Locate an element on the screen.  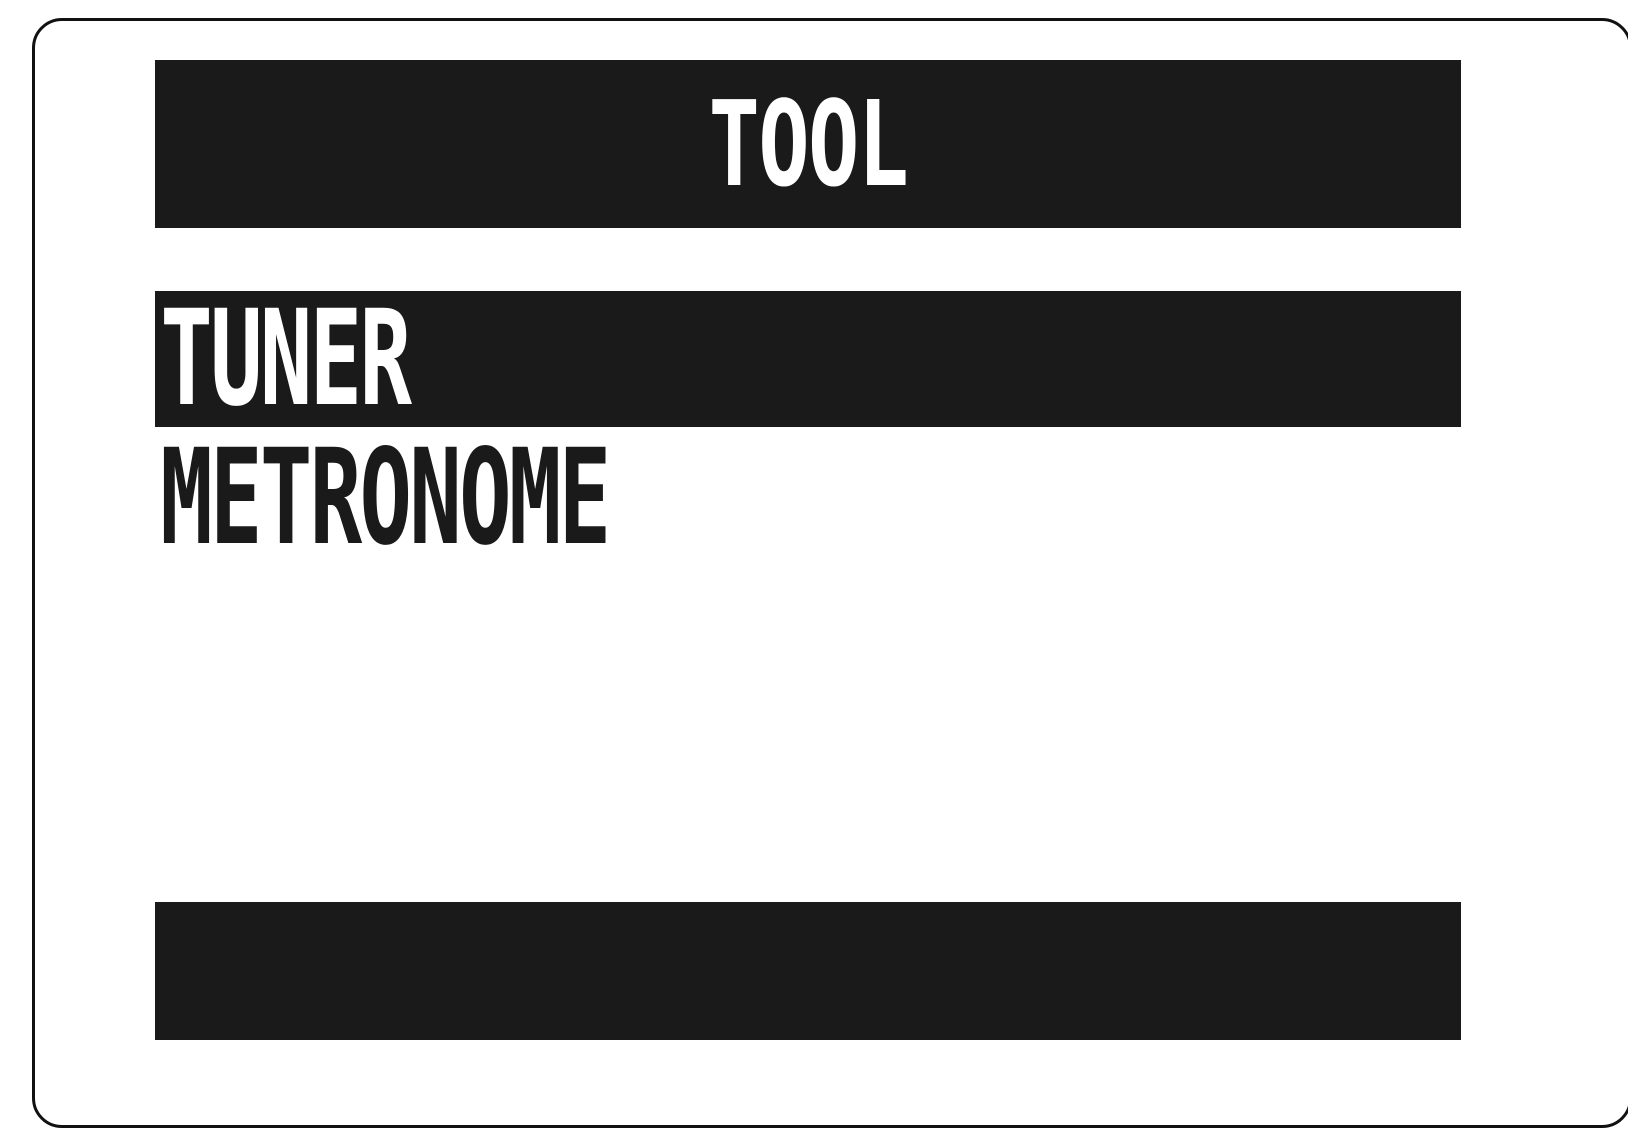
screen-title: TOOL is located at coordinates (808, 144).